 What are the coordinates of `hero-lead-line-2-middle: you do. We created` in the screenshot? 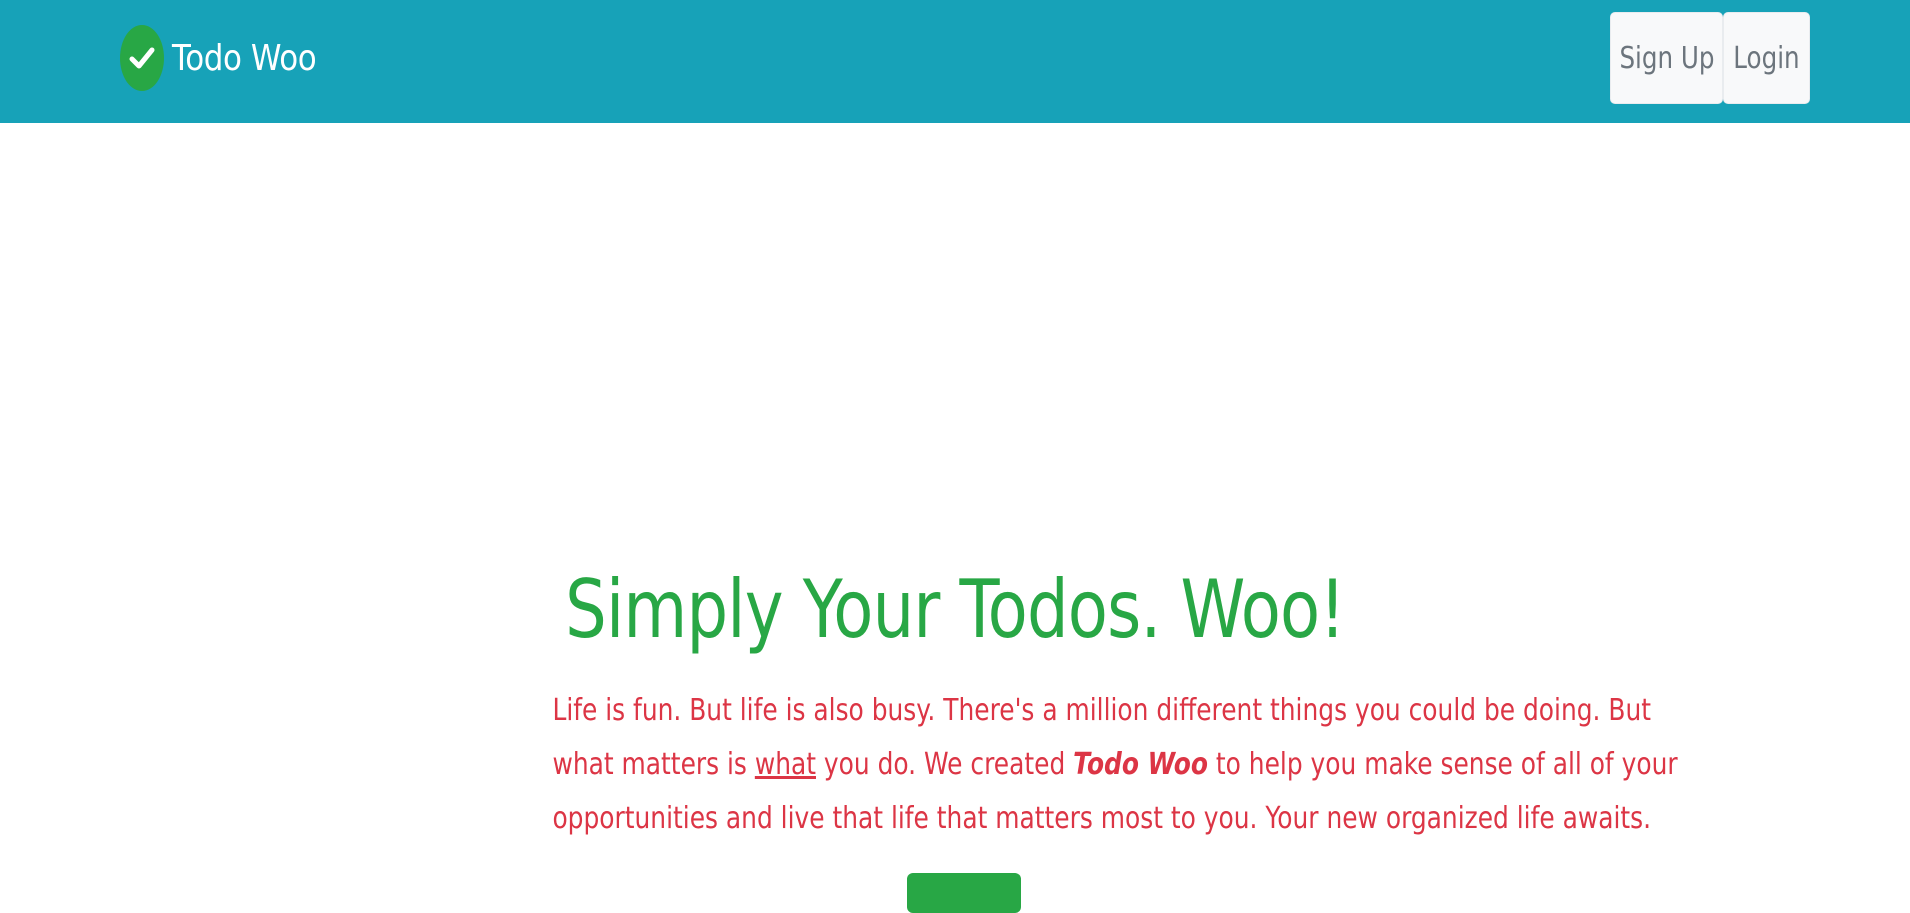 It's located at (945, 764).